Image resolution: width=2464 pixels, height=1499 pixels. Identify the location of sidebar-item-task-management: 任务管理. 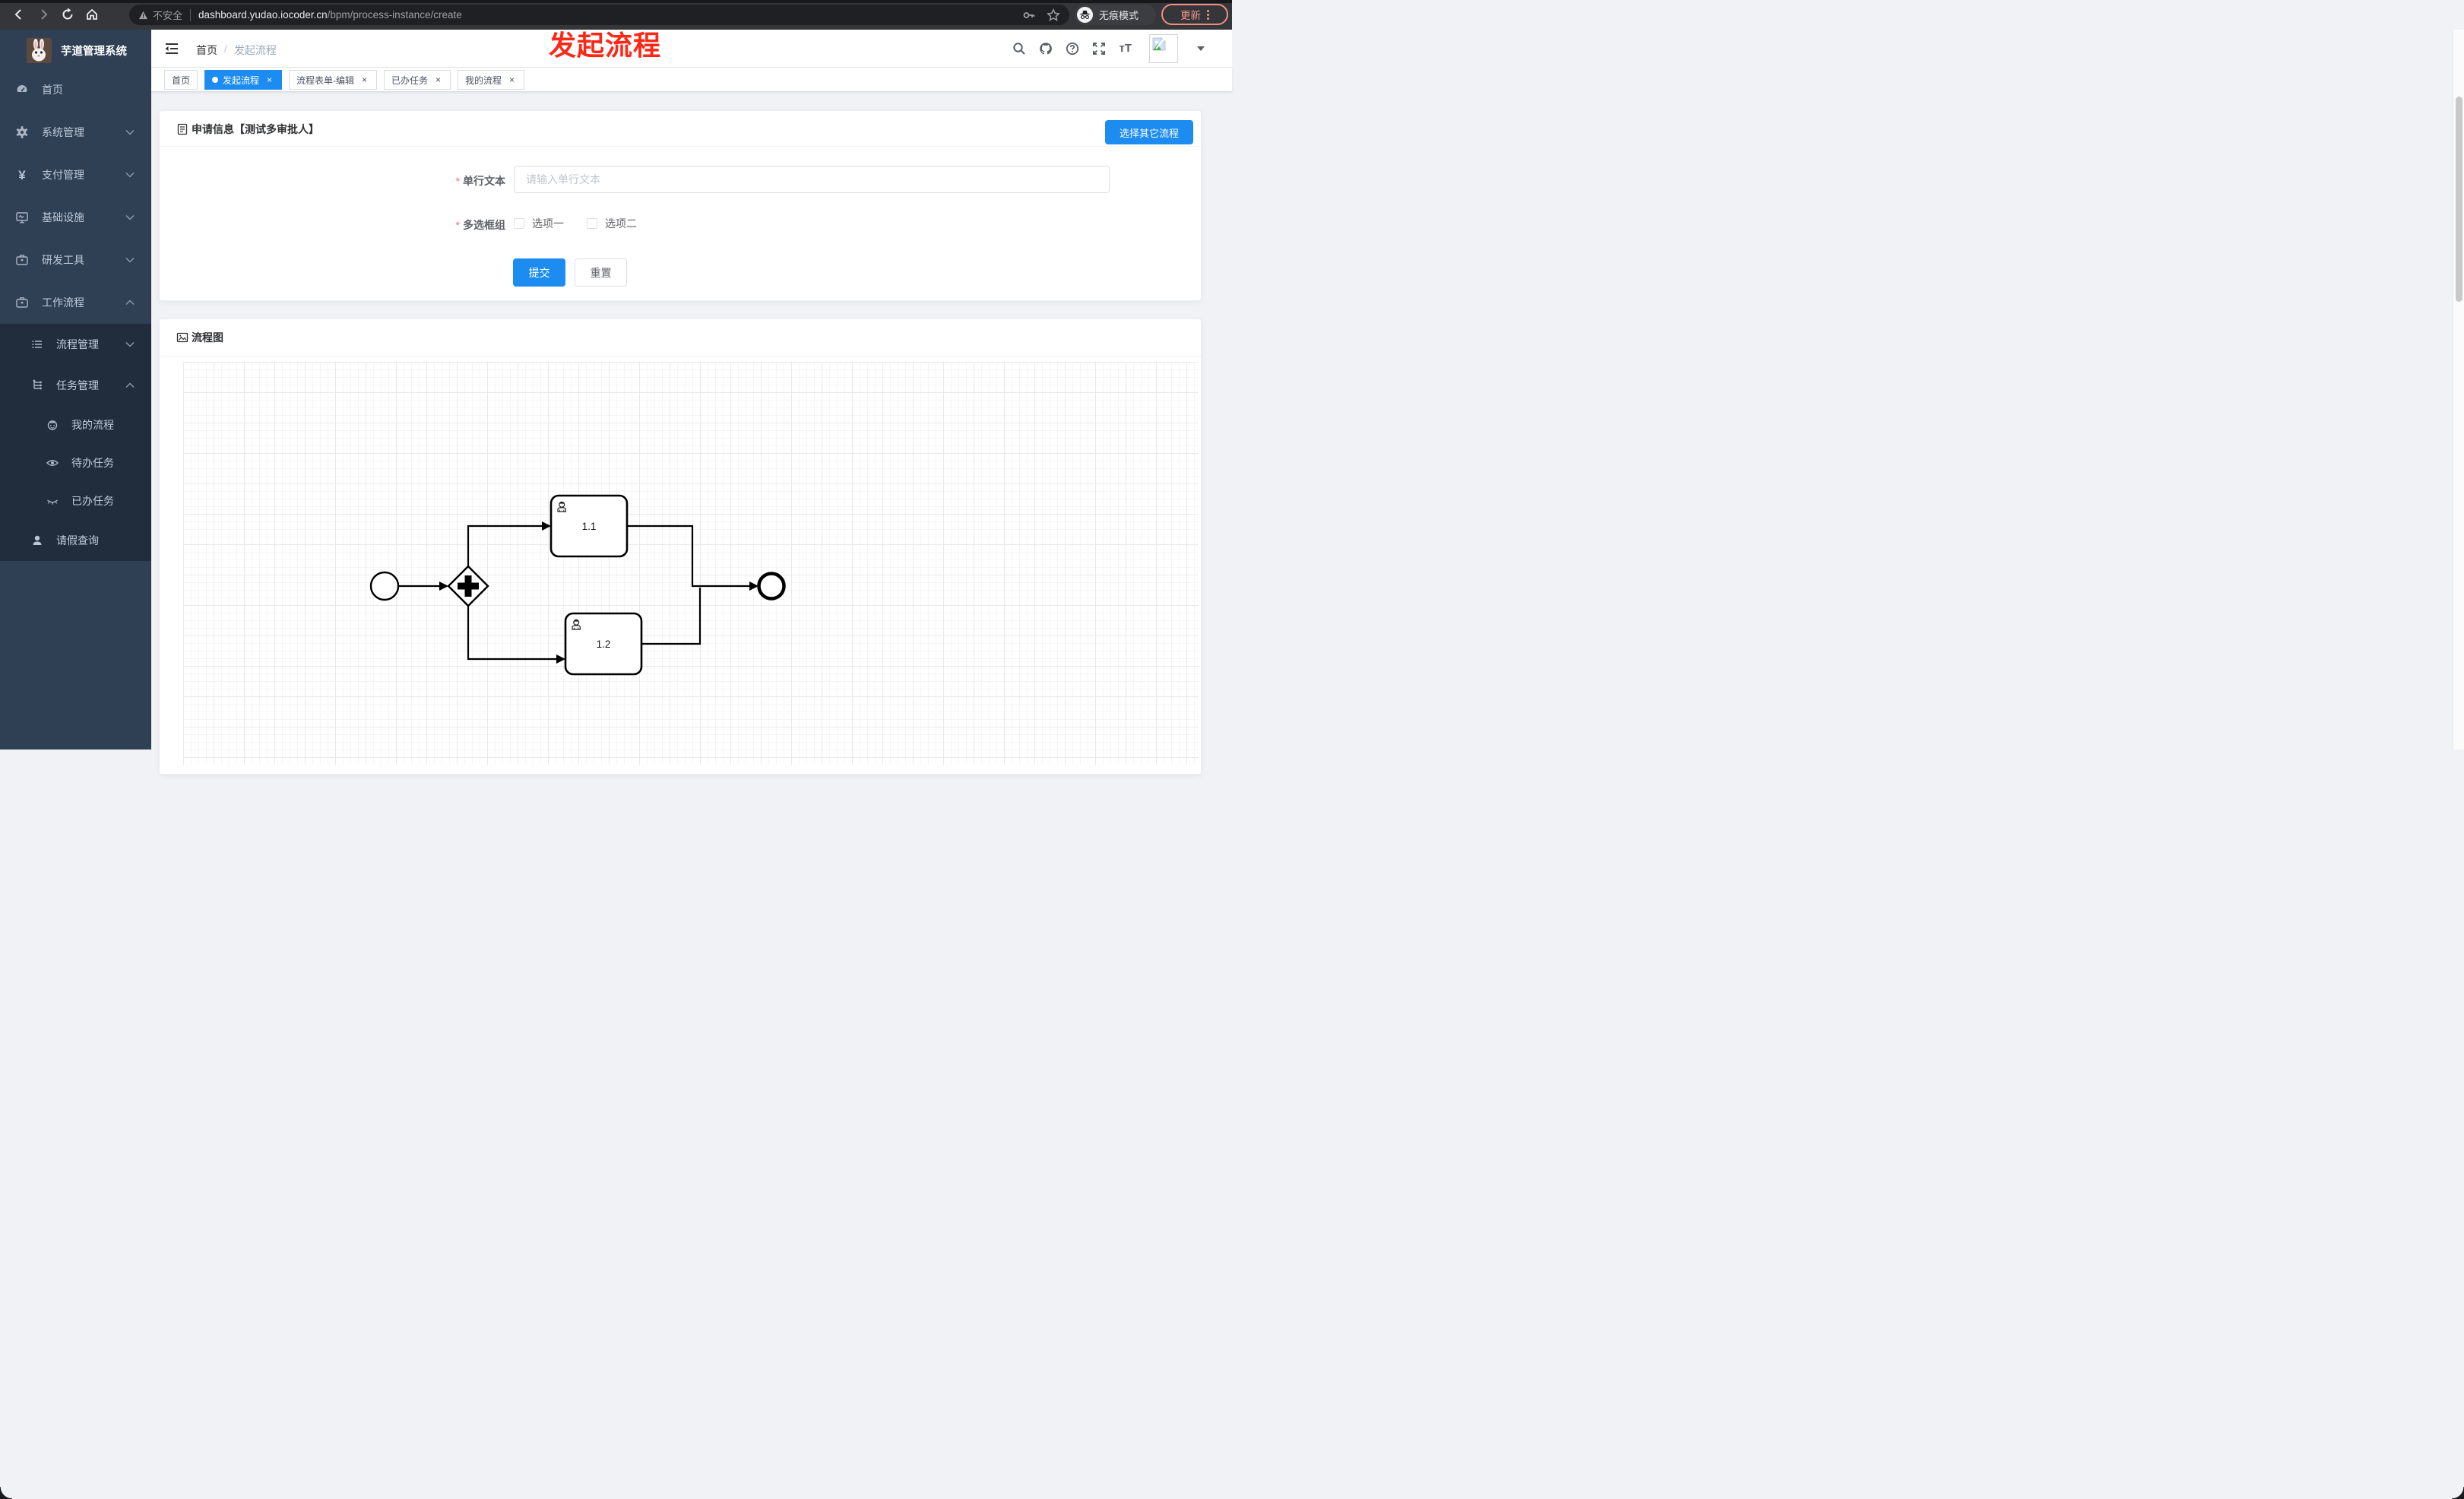
(75, 386).